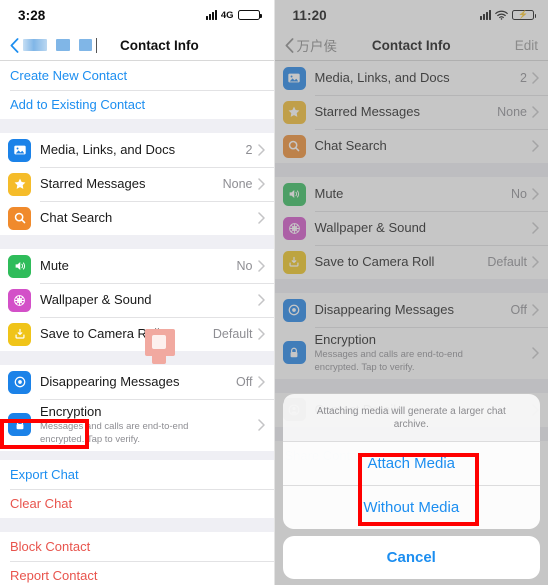  What do you see at coordinates (411, 15) in the screenshot?
I see `right-status-bar: 11:20 ⚡` at bounding box center [411, 15].